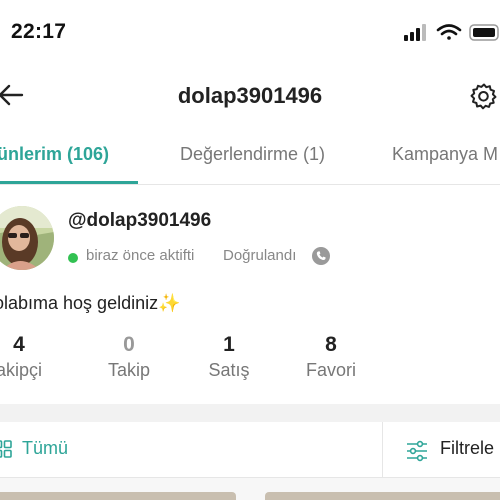 The image size is (500, 500). What do you see at coordinates (250, 450) in the screenshot?
I see `filter-bar: Tümü Filtrele` at bounding box center [250, 450].